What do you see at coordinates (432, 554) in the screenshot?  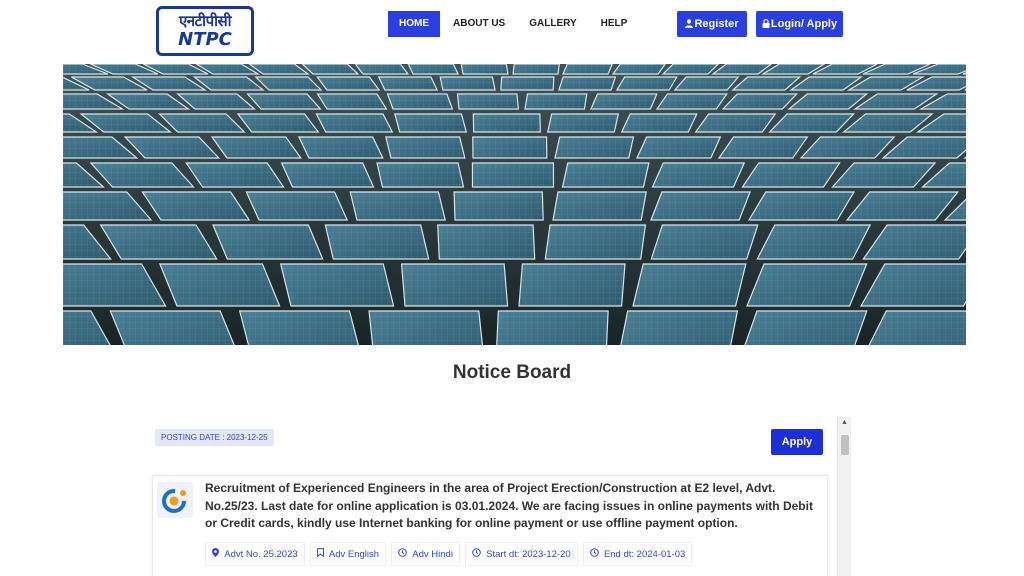 I see `tag-adv-hindi-label: Adv Hindi` at bounding box center [432, 554].